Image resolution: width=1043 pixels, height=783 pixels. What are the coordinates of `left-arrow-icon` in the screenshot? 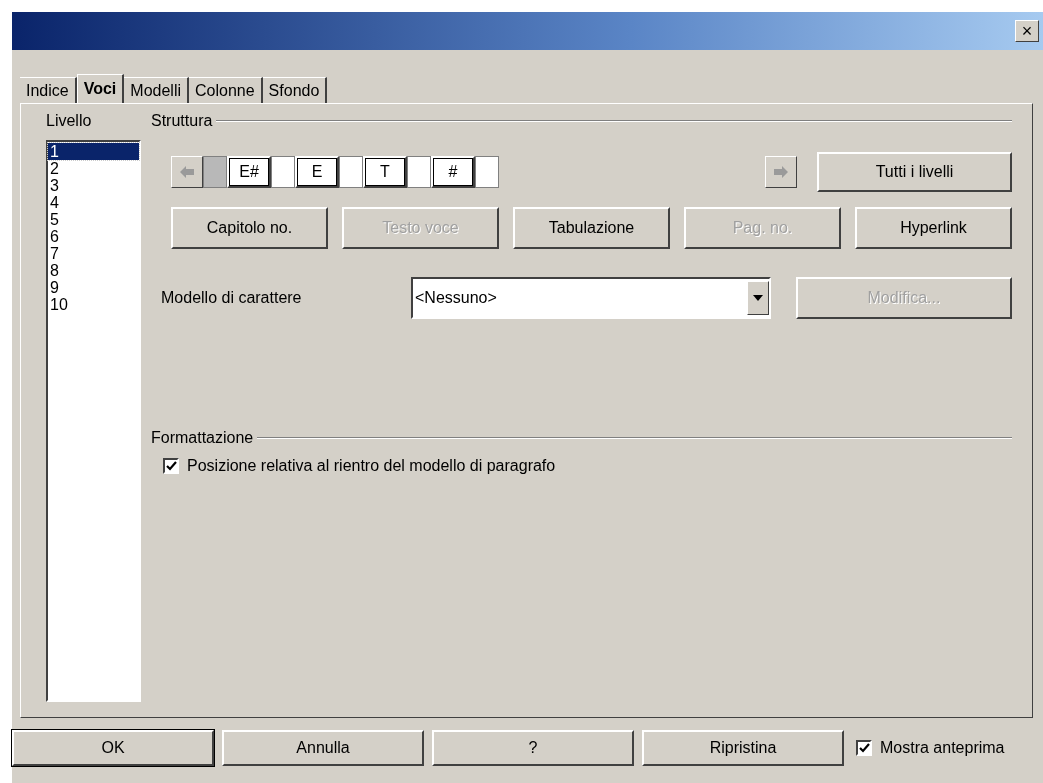 It's located at (187, 172).